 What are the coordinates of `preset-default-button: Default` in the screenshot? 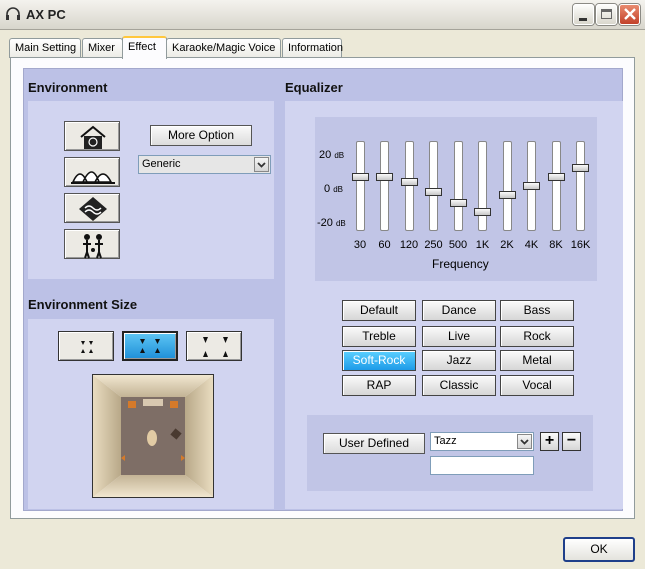 It's located at (379, 310).